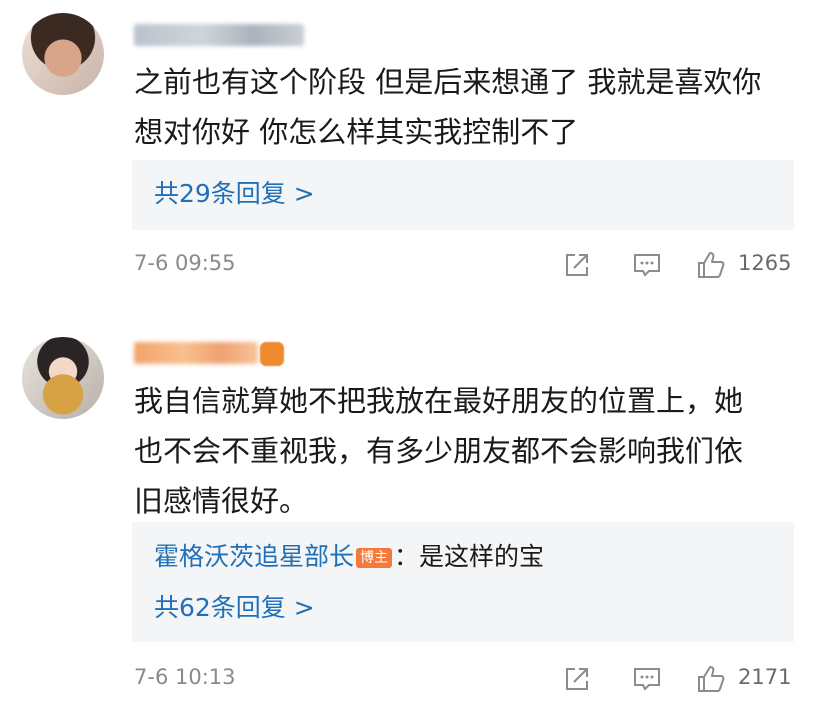  I want to click on user-level-icon, so click(272, 354).